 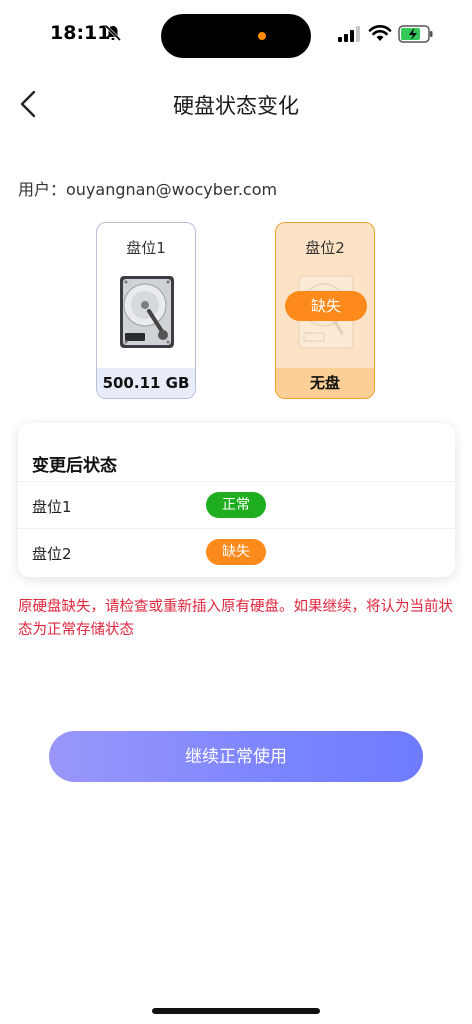 What do you see at coordinates (415, 34) in the screenshot?
I see `battery-charging-icon` at bounding box center [415, 34].